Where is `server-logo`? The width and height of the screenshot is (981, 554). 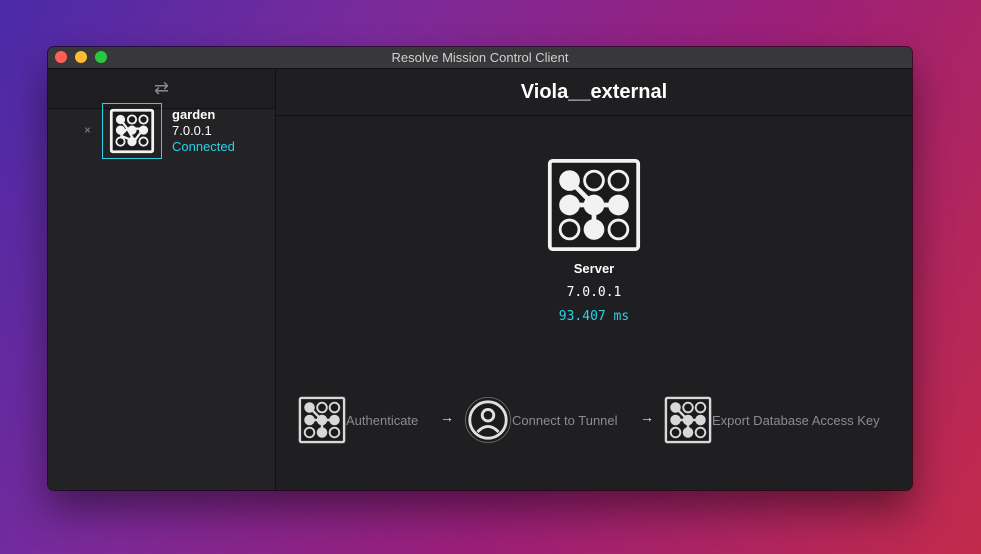 server-logo is located at coordinates (132, 131).